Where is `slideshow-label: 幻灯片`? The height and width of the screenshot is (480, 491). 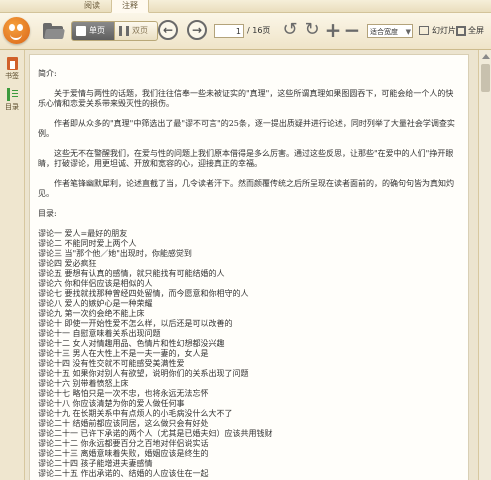 slideshow-label: 幻灯片 is located at coordinates (444, 30).